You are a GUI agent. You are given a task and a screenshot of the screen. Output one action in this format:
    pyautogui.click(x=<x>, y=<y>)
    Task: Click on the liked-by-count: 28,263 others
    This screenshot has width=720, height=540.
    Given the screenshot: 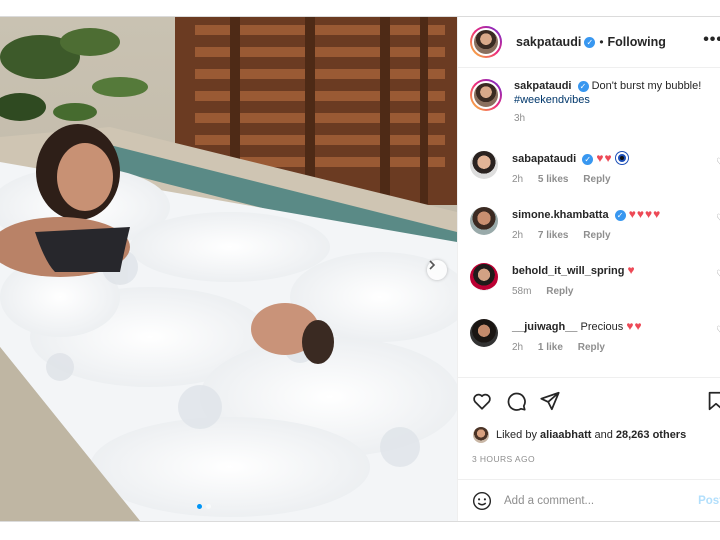 What is the action you would take?
    pyautogui.click(x=651, y=435)
    